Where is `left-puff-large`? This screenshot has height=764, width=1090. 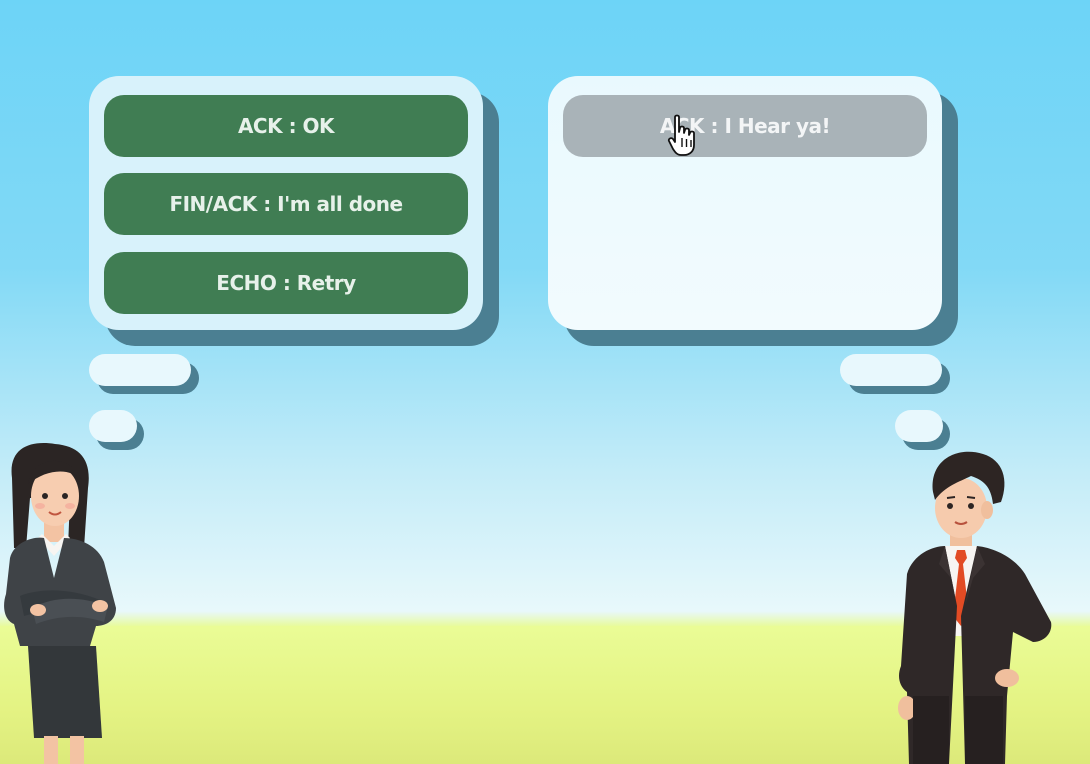 left-puff-large is located at coordinates (140, 370).